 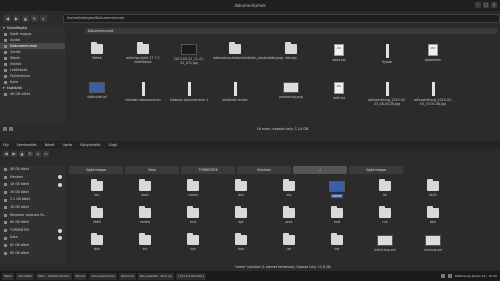 I want to click on taskbar-item: /Munkám, so click(x=25, y=276).